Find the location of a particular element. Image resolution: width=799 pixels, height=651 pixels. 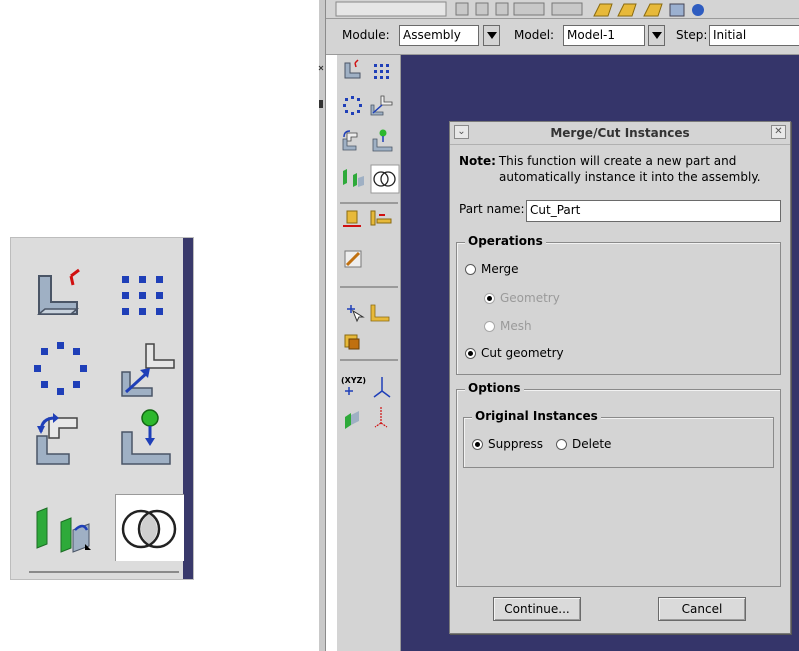

mesh-radio-circle is located at coordinates (489, 326).